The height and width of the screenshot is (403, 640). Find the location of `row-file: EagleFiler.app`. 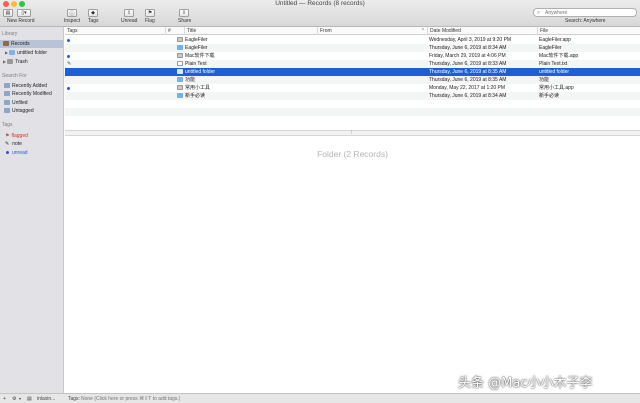

row-file: EagleFiler.app is located at coordinates (555, 40).